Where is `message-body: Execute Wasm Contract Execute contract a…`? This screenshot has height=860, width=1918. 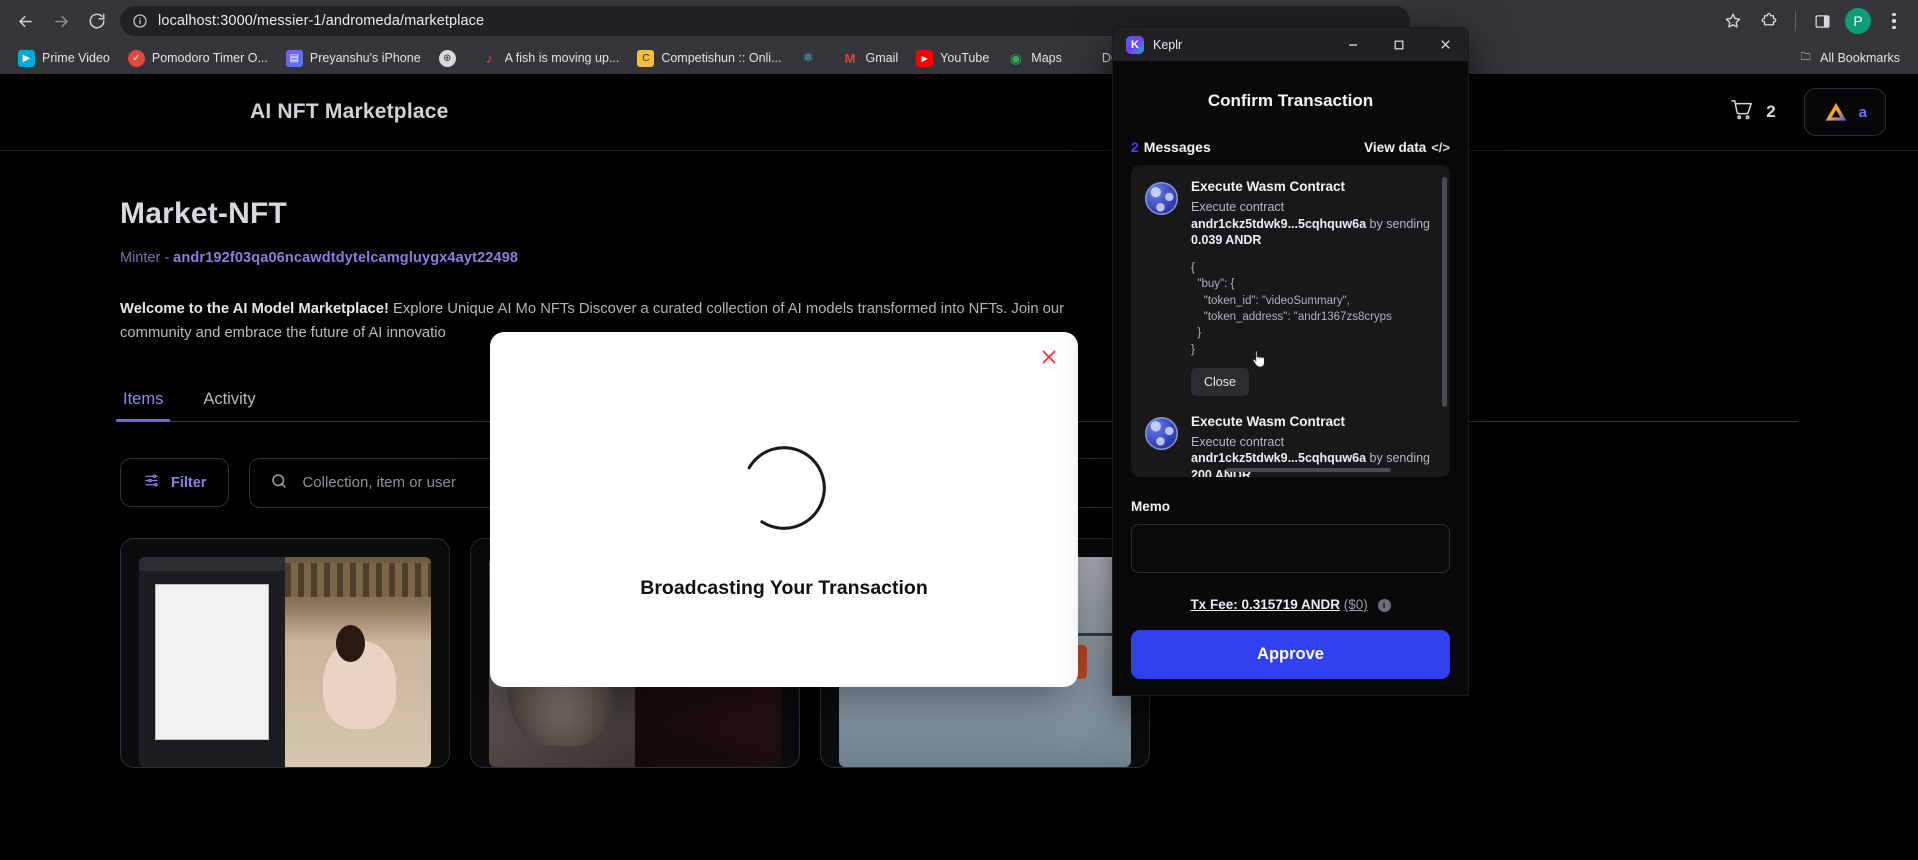 message-body: Execute Wasm Contract Execute contract a… is located at coordinates (1315, 287).